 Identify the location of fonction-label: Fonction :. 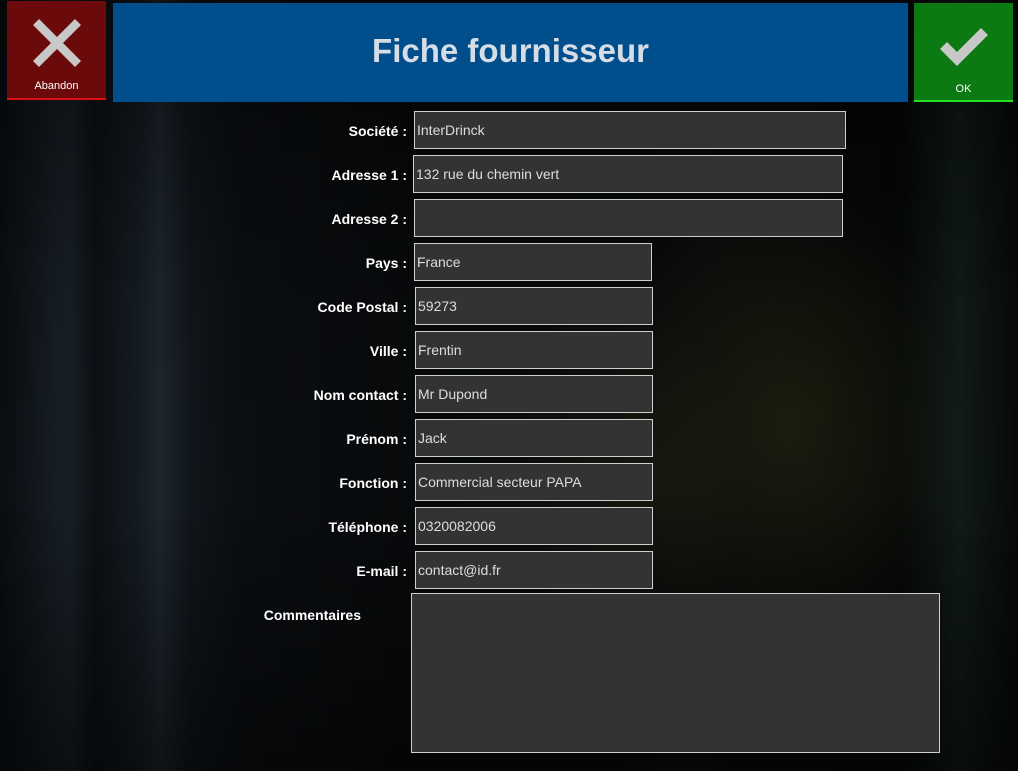
(373, 483).